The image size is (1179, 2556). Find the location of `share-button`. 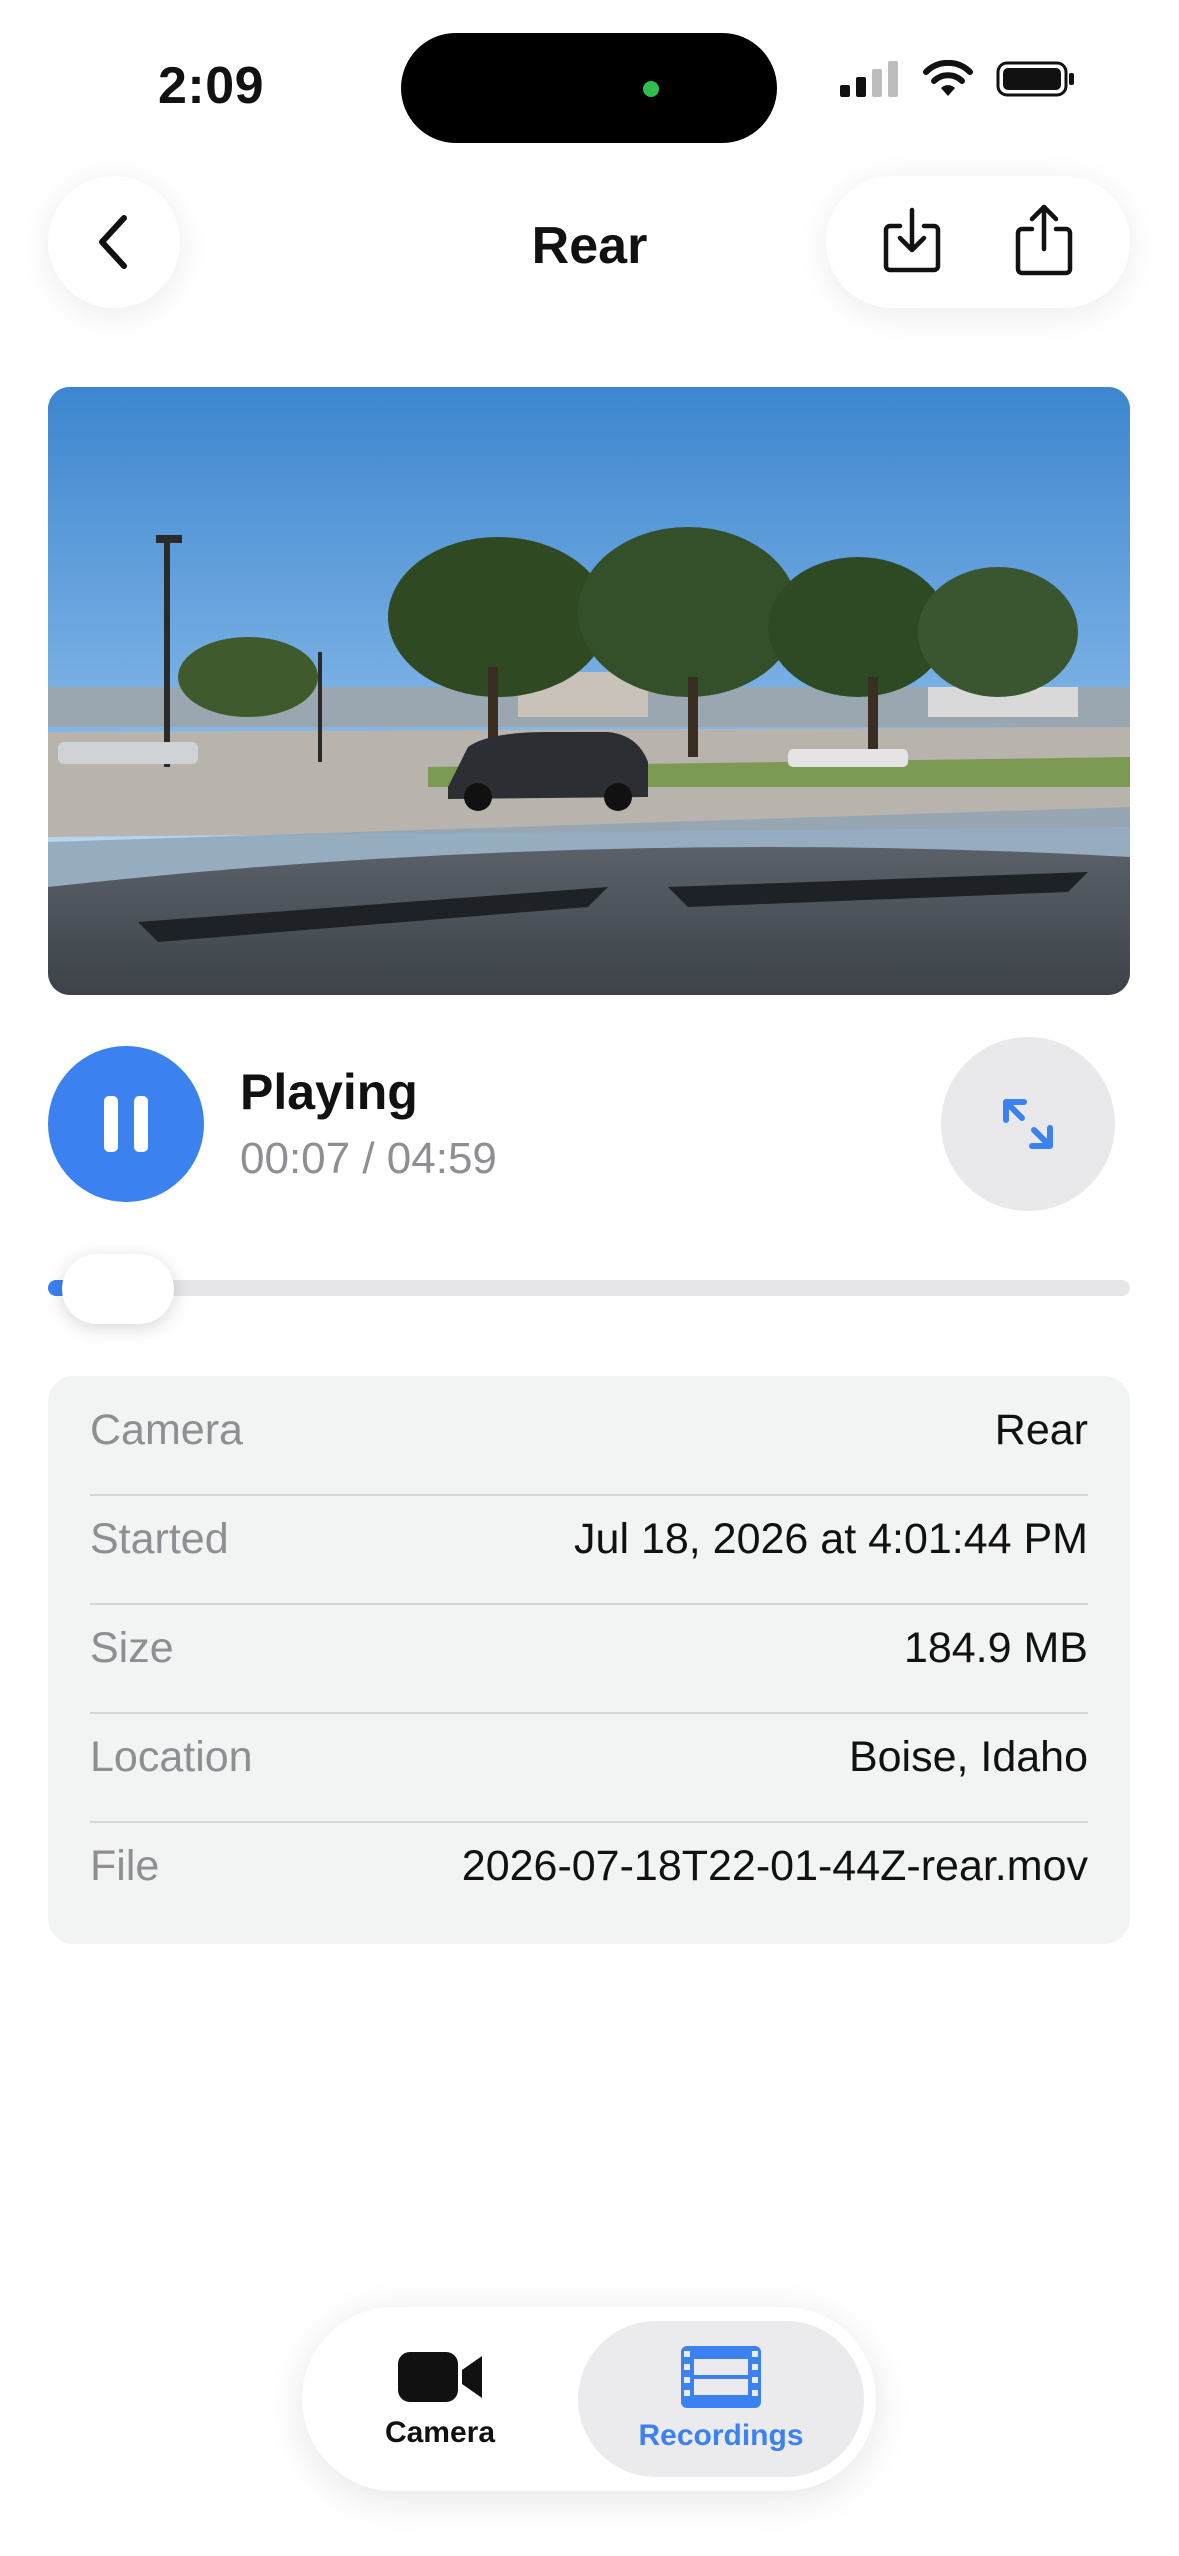

share-button is located at coordinates (1044, 242).